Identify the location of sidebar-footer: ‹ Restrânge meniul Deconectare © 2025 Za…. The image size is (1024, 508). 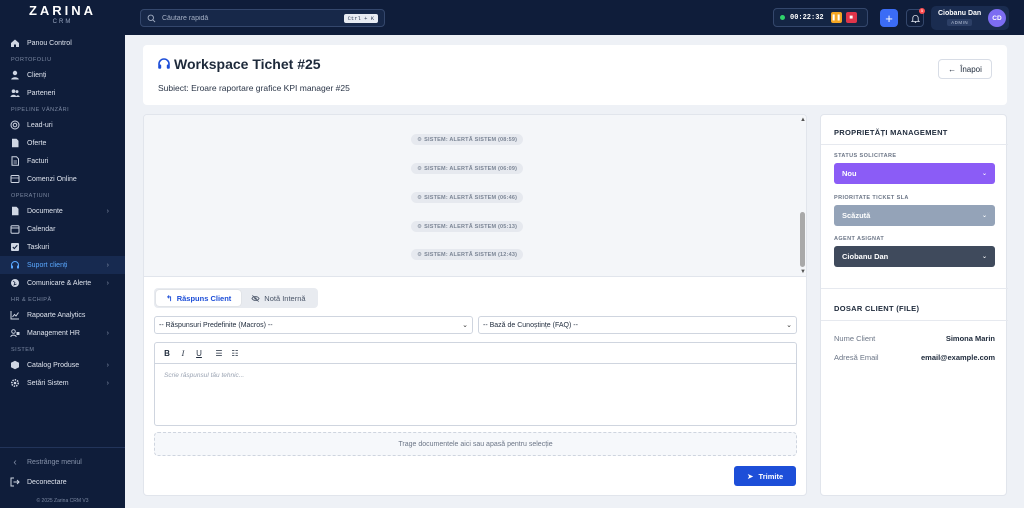
(62, 477).